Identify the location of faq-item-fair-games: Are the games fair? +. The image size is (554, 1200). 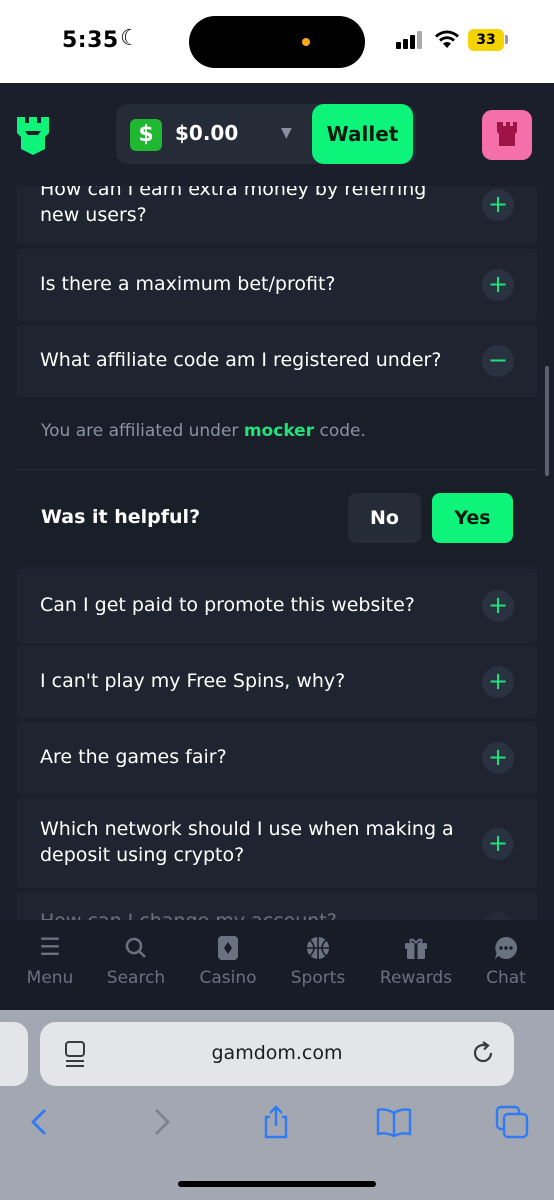
(277, 758).